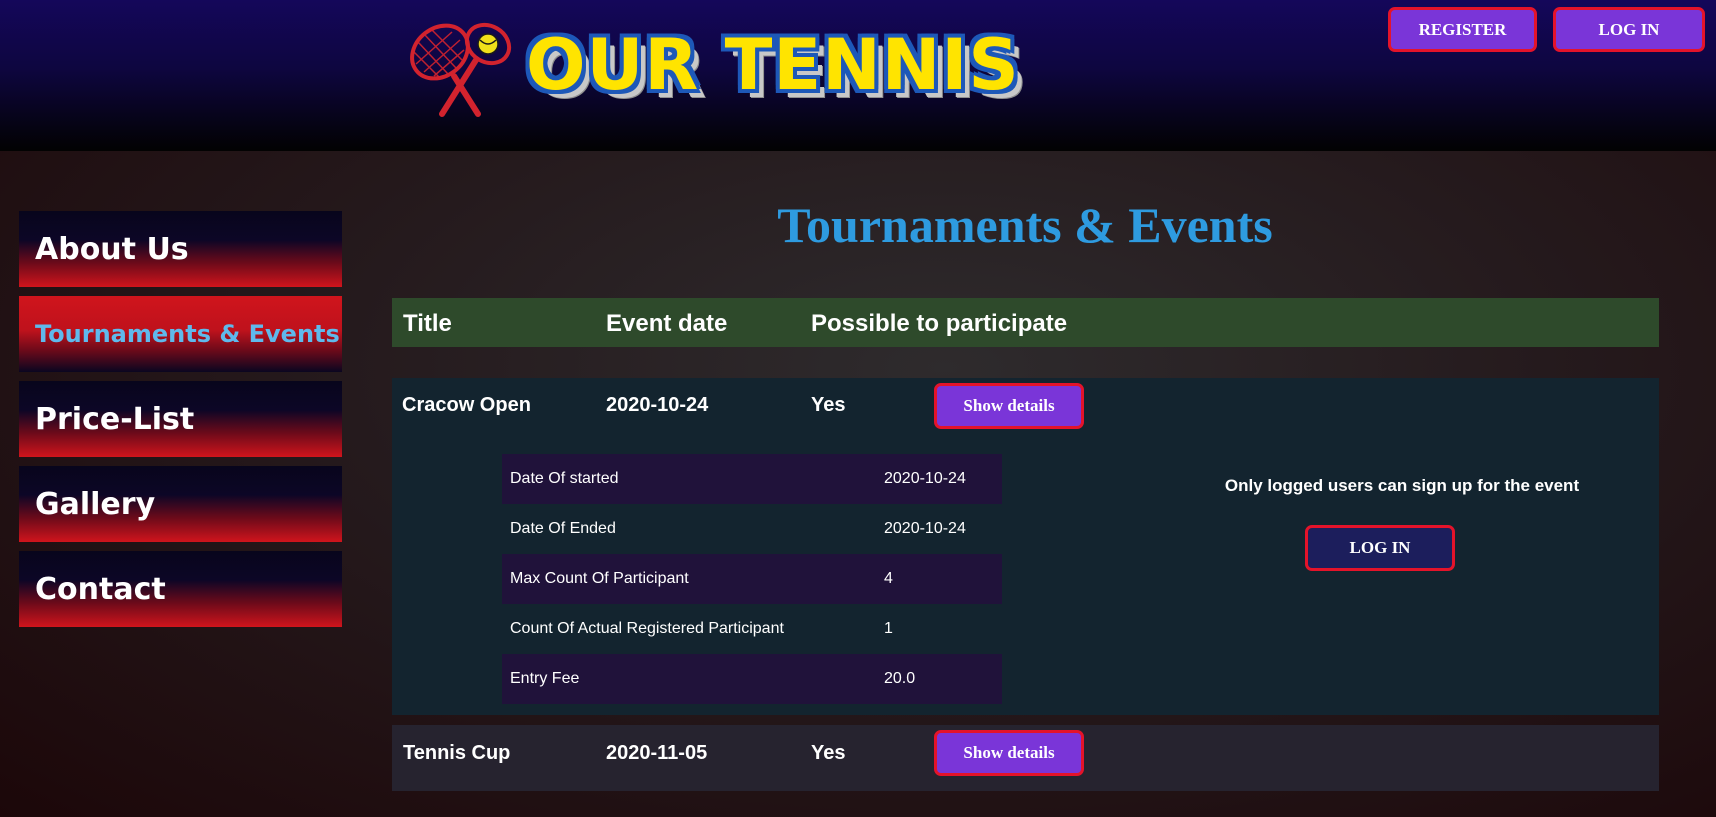 Image resolution: width=1716 pixels, height=817 pixels. What do you see at coordinates (1380, 548) in the screenshot?
I see `event-login-button: LOG IN` at bounding box center [1380, 548].